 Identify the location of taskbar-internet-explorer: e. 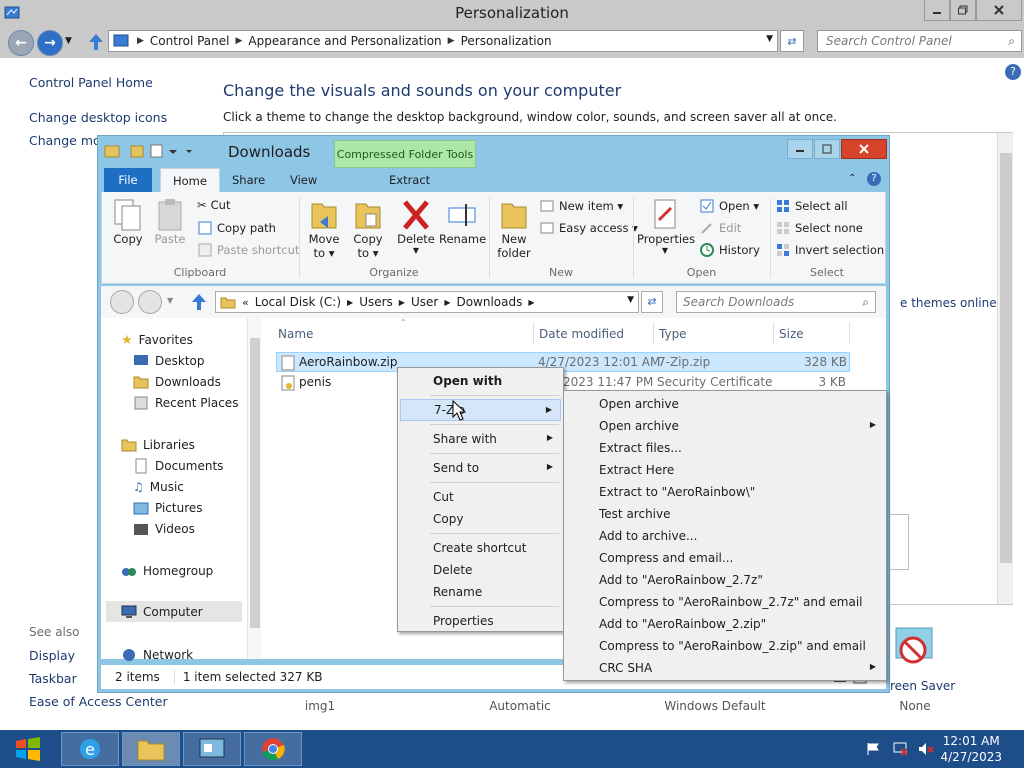
(90, 749).